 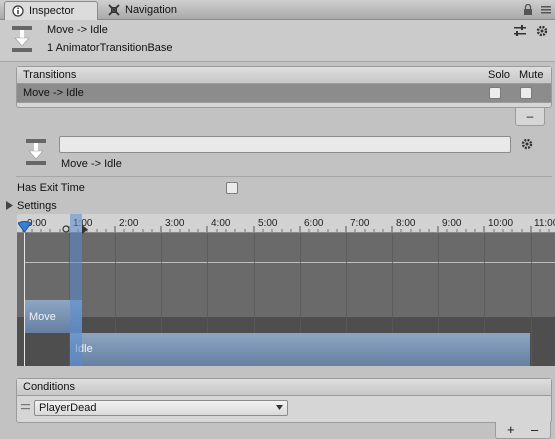 What do you see at coordinates (531, 299) in the screenshot?
I see `timeline-grid-line` at bounding box center [531, 299].